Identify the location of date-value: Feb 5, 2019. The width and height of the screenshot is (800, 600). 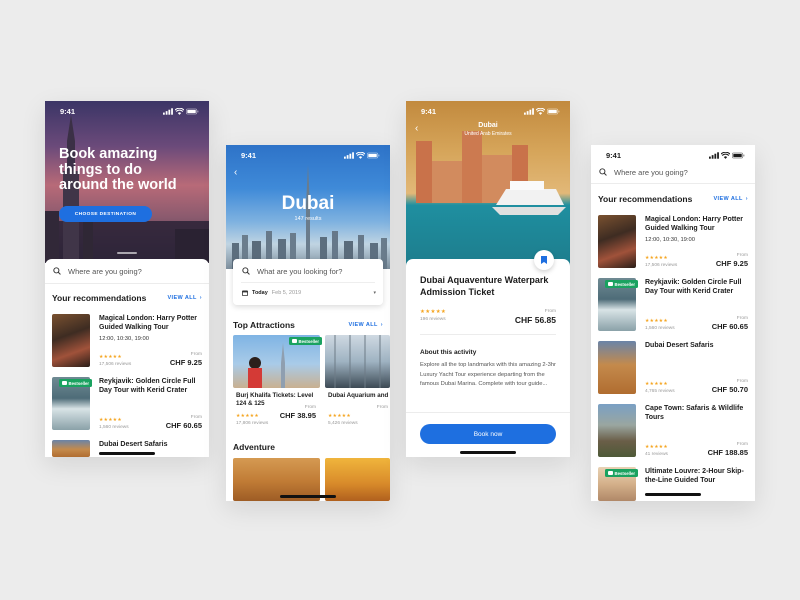
(286, 293).